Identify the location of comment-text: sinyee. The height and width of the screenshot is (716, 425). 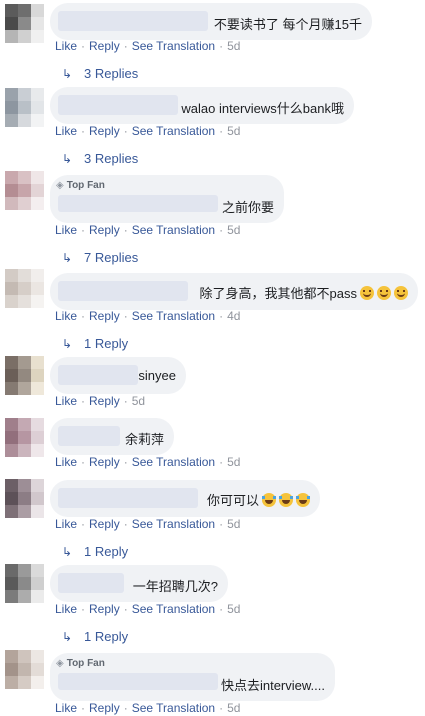
(157, 375).